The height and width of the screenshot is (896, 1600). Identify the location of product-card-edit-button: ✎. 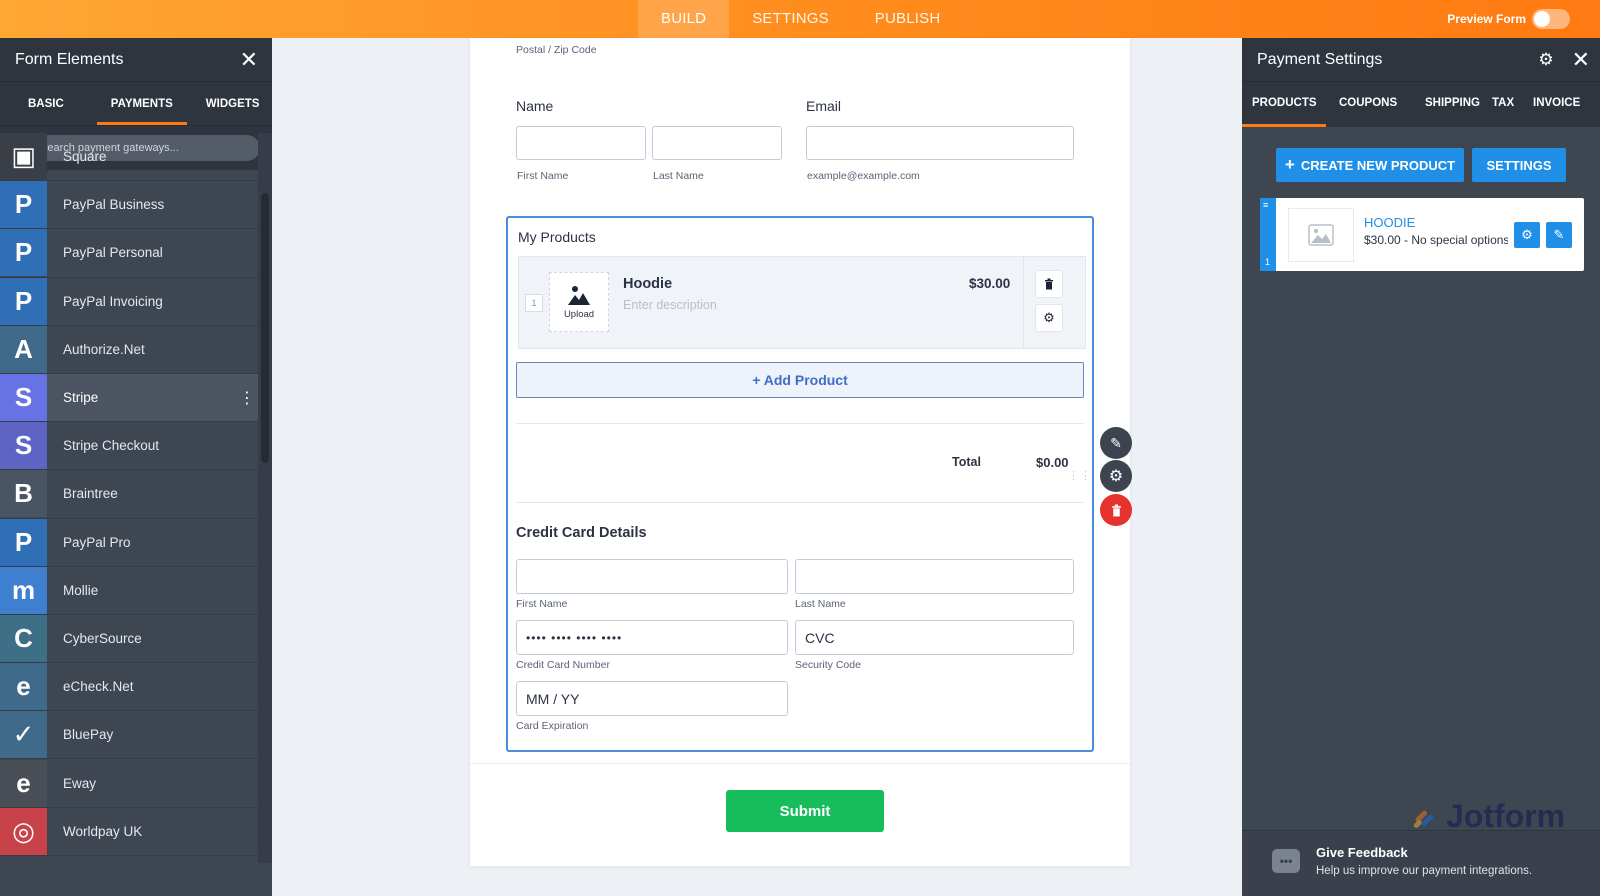
(1559, 235).